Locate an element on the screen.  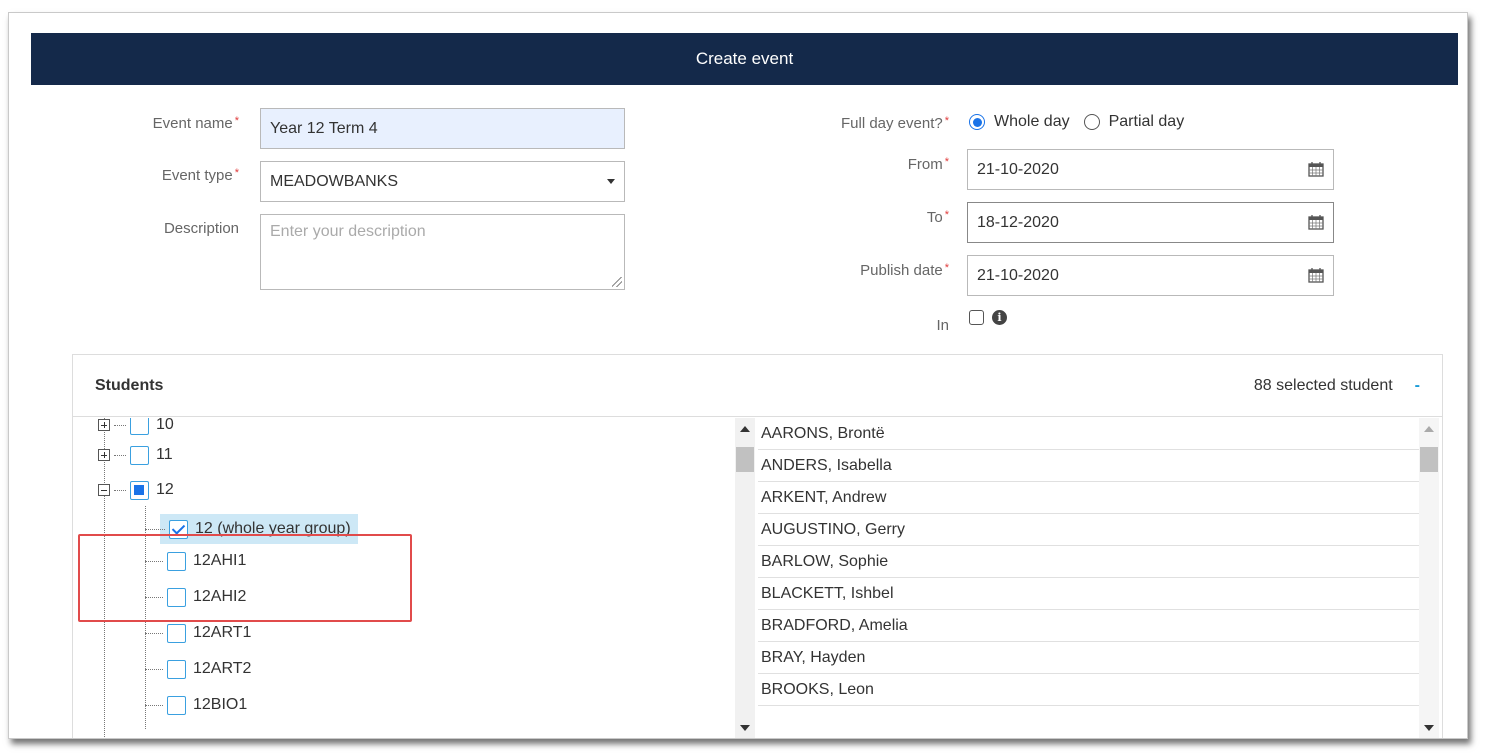
full-day-label: Full day event? * is located at coordinates (894, 123).